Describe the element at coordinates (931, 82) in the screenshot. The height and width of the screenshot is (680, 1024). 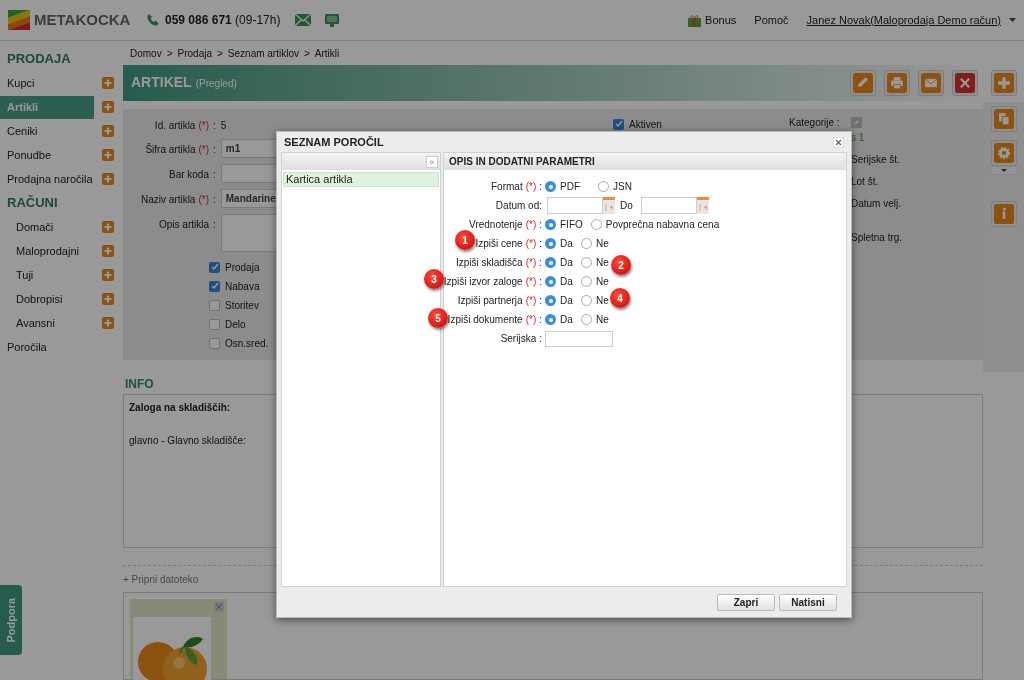
I see `email-button` at that location.